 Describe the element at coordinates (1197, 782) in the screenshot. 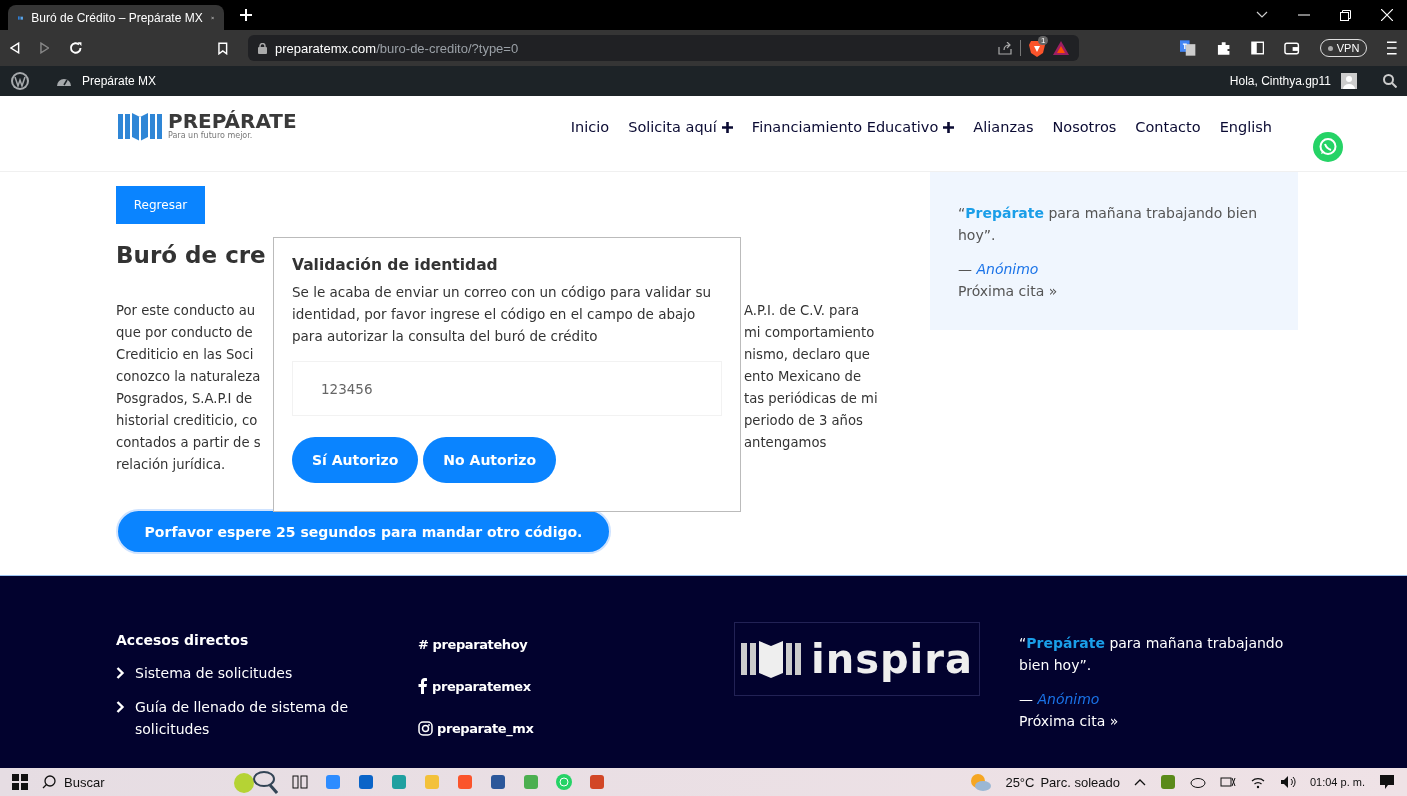

I see `cloud-icon` at that location.